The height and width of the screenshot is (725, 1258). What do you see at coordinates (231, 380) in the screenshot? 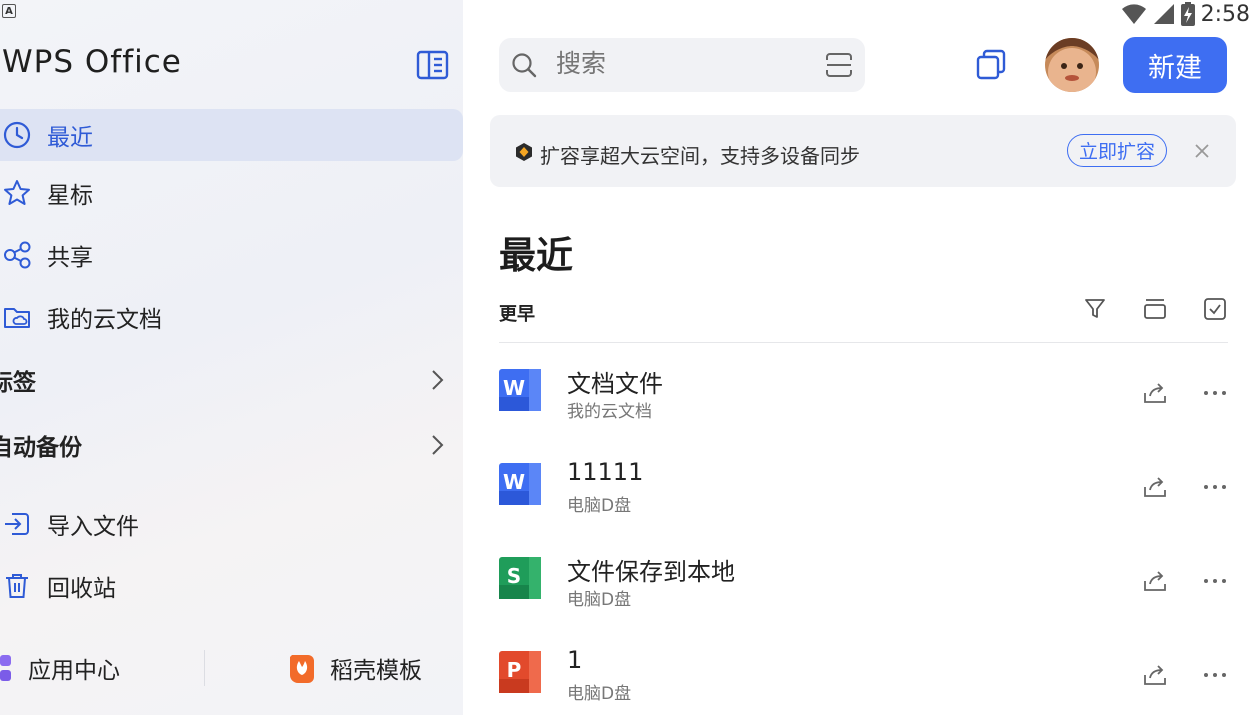
I see `sidebar-section-tags: 标签` at bounding box center [231, 380].